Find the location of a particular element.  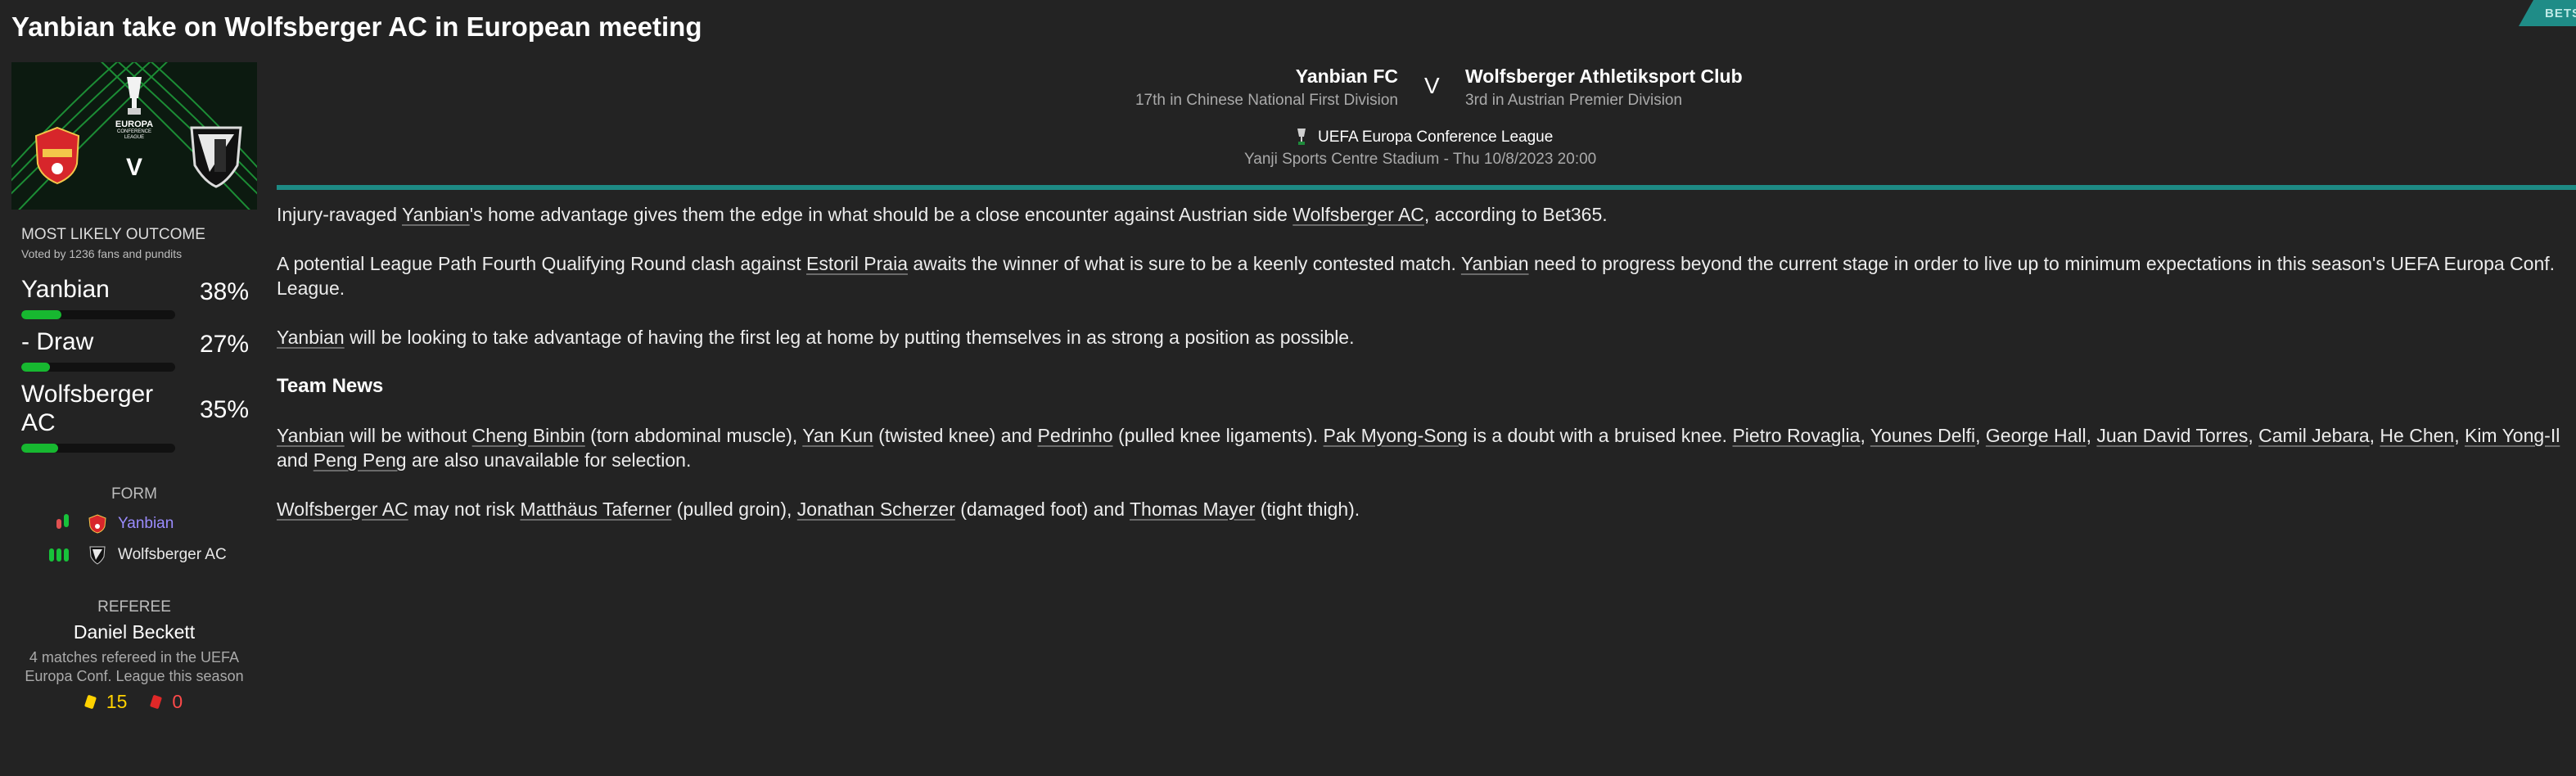

player-link: Thomas Mayer is located at coordinates (1192, 509).